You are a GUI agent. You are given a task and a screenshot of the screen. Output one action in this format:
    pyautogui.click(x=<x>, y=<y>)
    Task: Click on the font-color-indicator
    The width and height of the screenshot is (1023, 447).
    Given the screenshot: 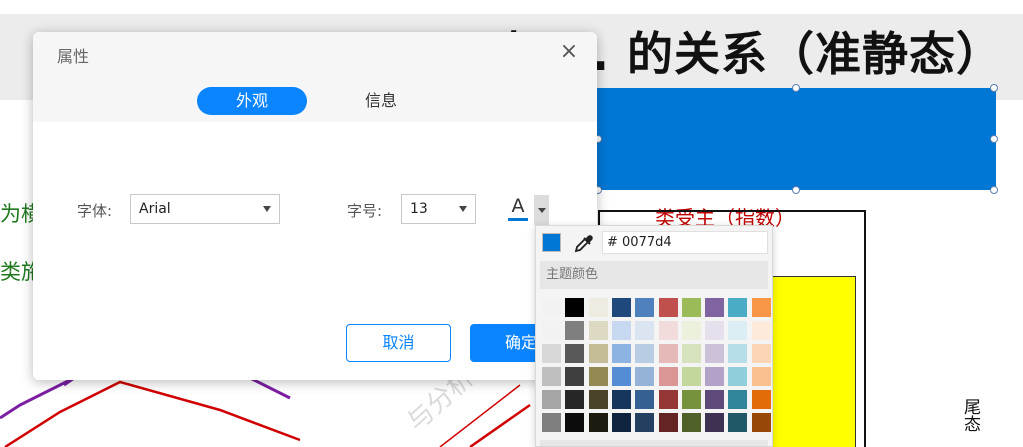 What is the action you would take?
    pyautogui.click(x=518, y=219)
    